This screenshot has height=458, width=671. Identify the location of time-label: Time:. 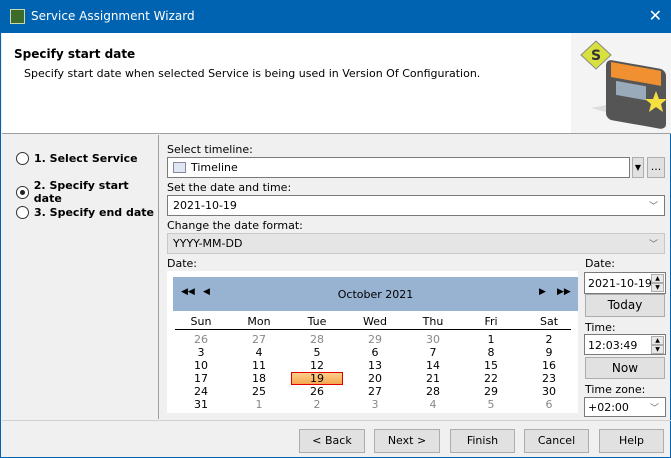
(600, 327).